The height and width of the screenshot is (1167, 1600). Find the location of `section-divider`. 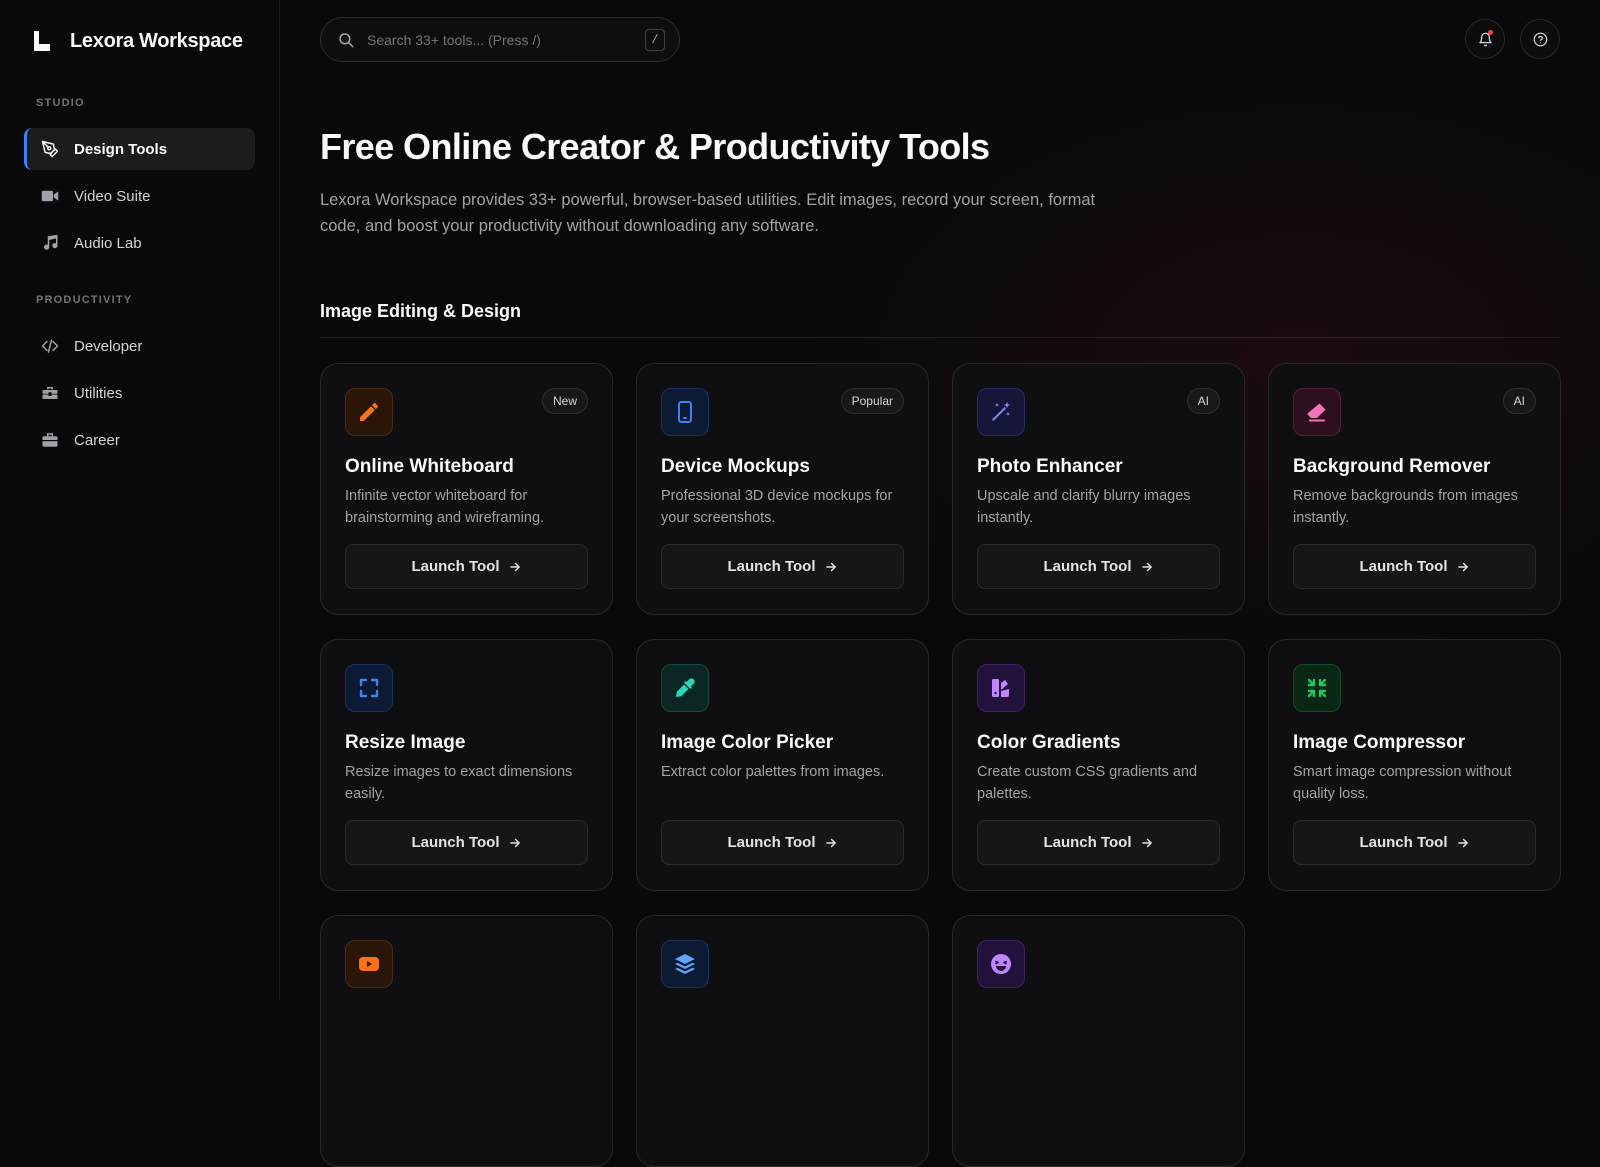

section-divider is located at coordinates (940, 337).